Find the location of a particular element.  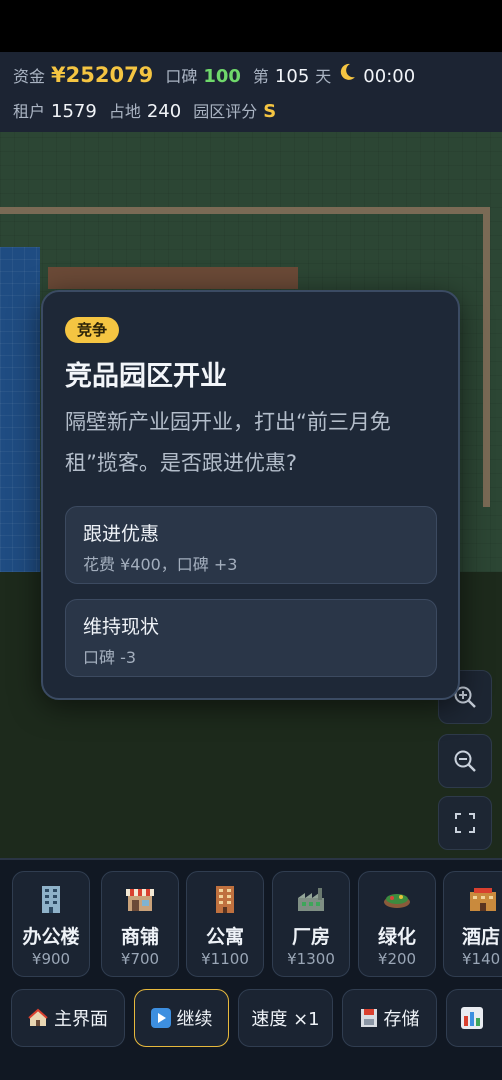

hud-row-primary: 资金 ¥252079 口碑 100 第 105 天 00:00 is located at coordinates (220, 74).